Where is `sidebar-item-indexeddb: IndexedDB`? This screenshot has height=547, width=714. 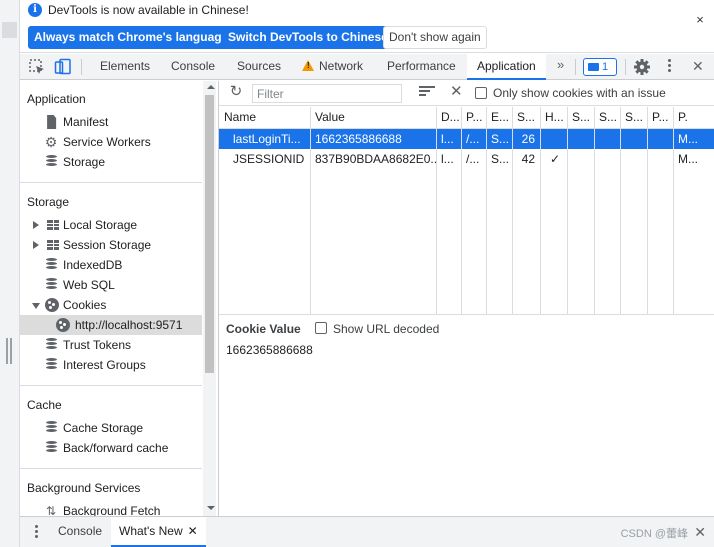 sidebar-item-indexeddb: IndexedDB is located at coordinates (111, 265).